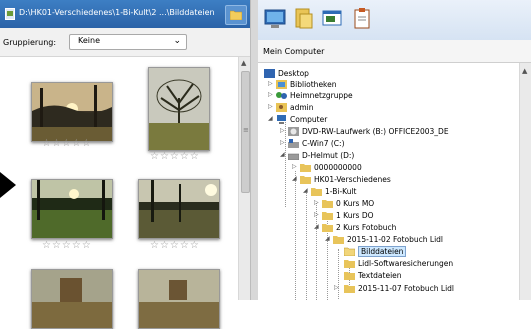  I want to click on location-header: Mein Computer, so click(394, 51).